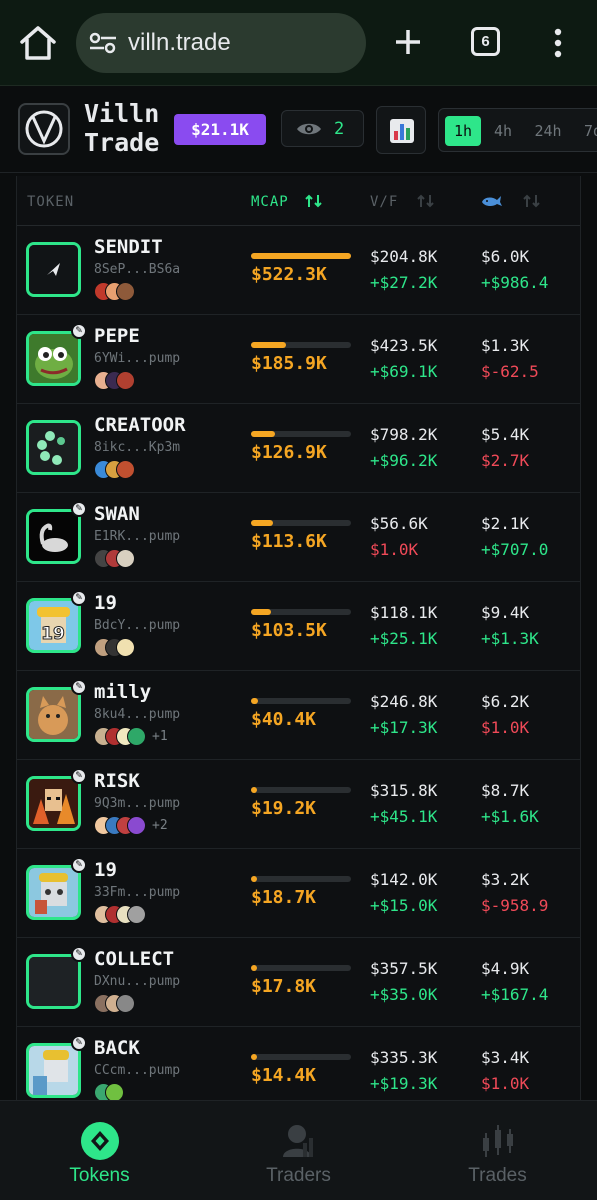 Image resolution: width=597 pixels, height=1200 pixels. I want to click on nav-tokens: Tokens, so click(99, 1150).